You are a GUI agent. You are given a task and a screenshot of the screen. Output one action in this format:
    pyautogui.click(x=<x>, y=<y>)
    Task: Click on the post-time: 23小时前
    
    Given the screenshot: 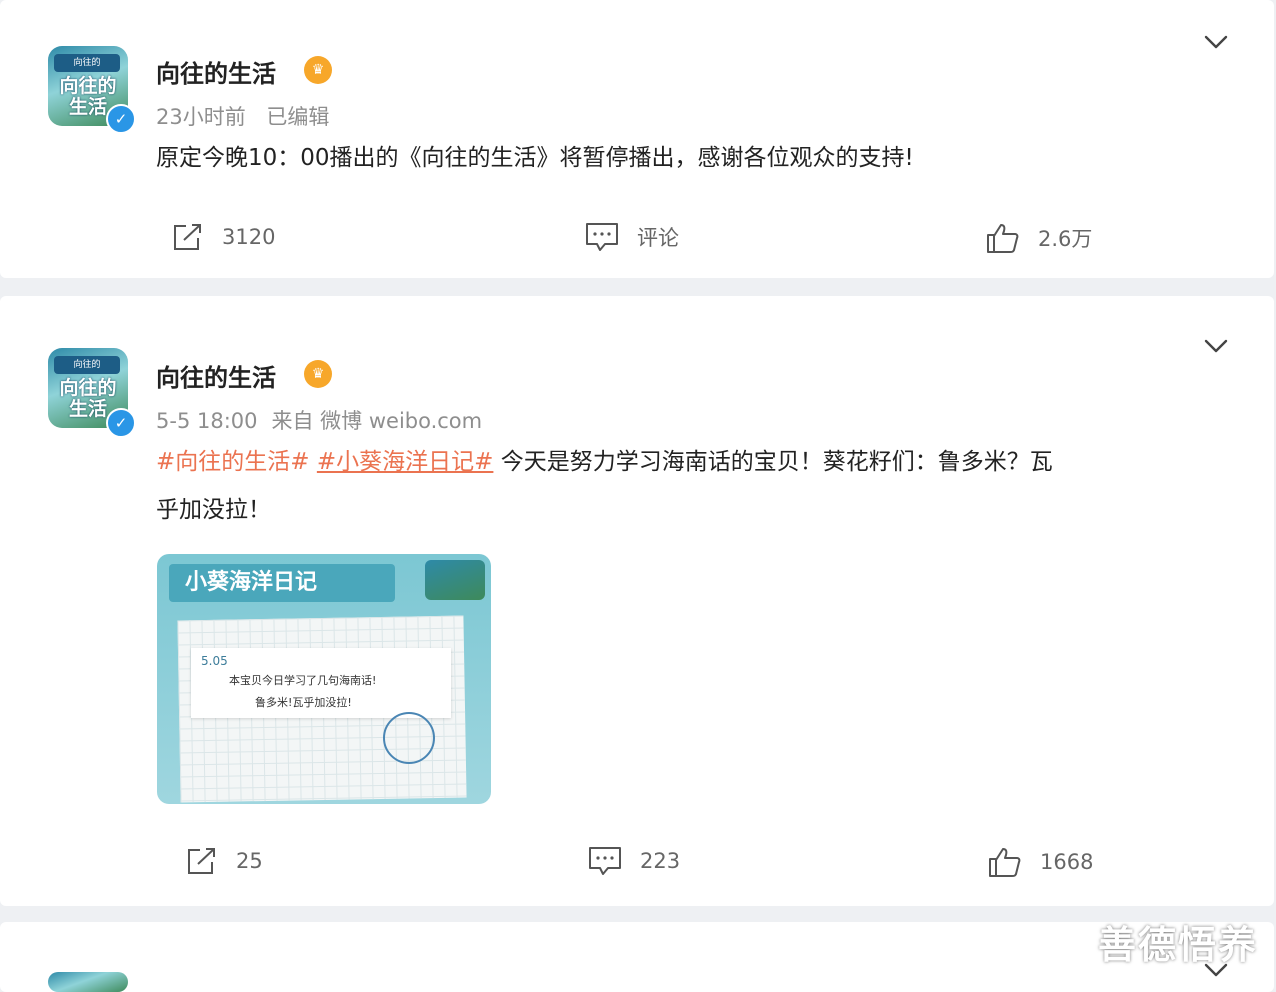 What is the action you would take?
    pyautogui.click(x=201, y=117)
    